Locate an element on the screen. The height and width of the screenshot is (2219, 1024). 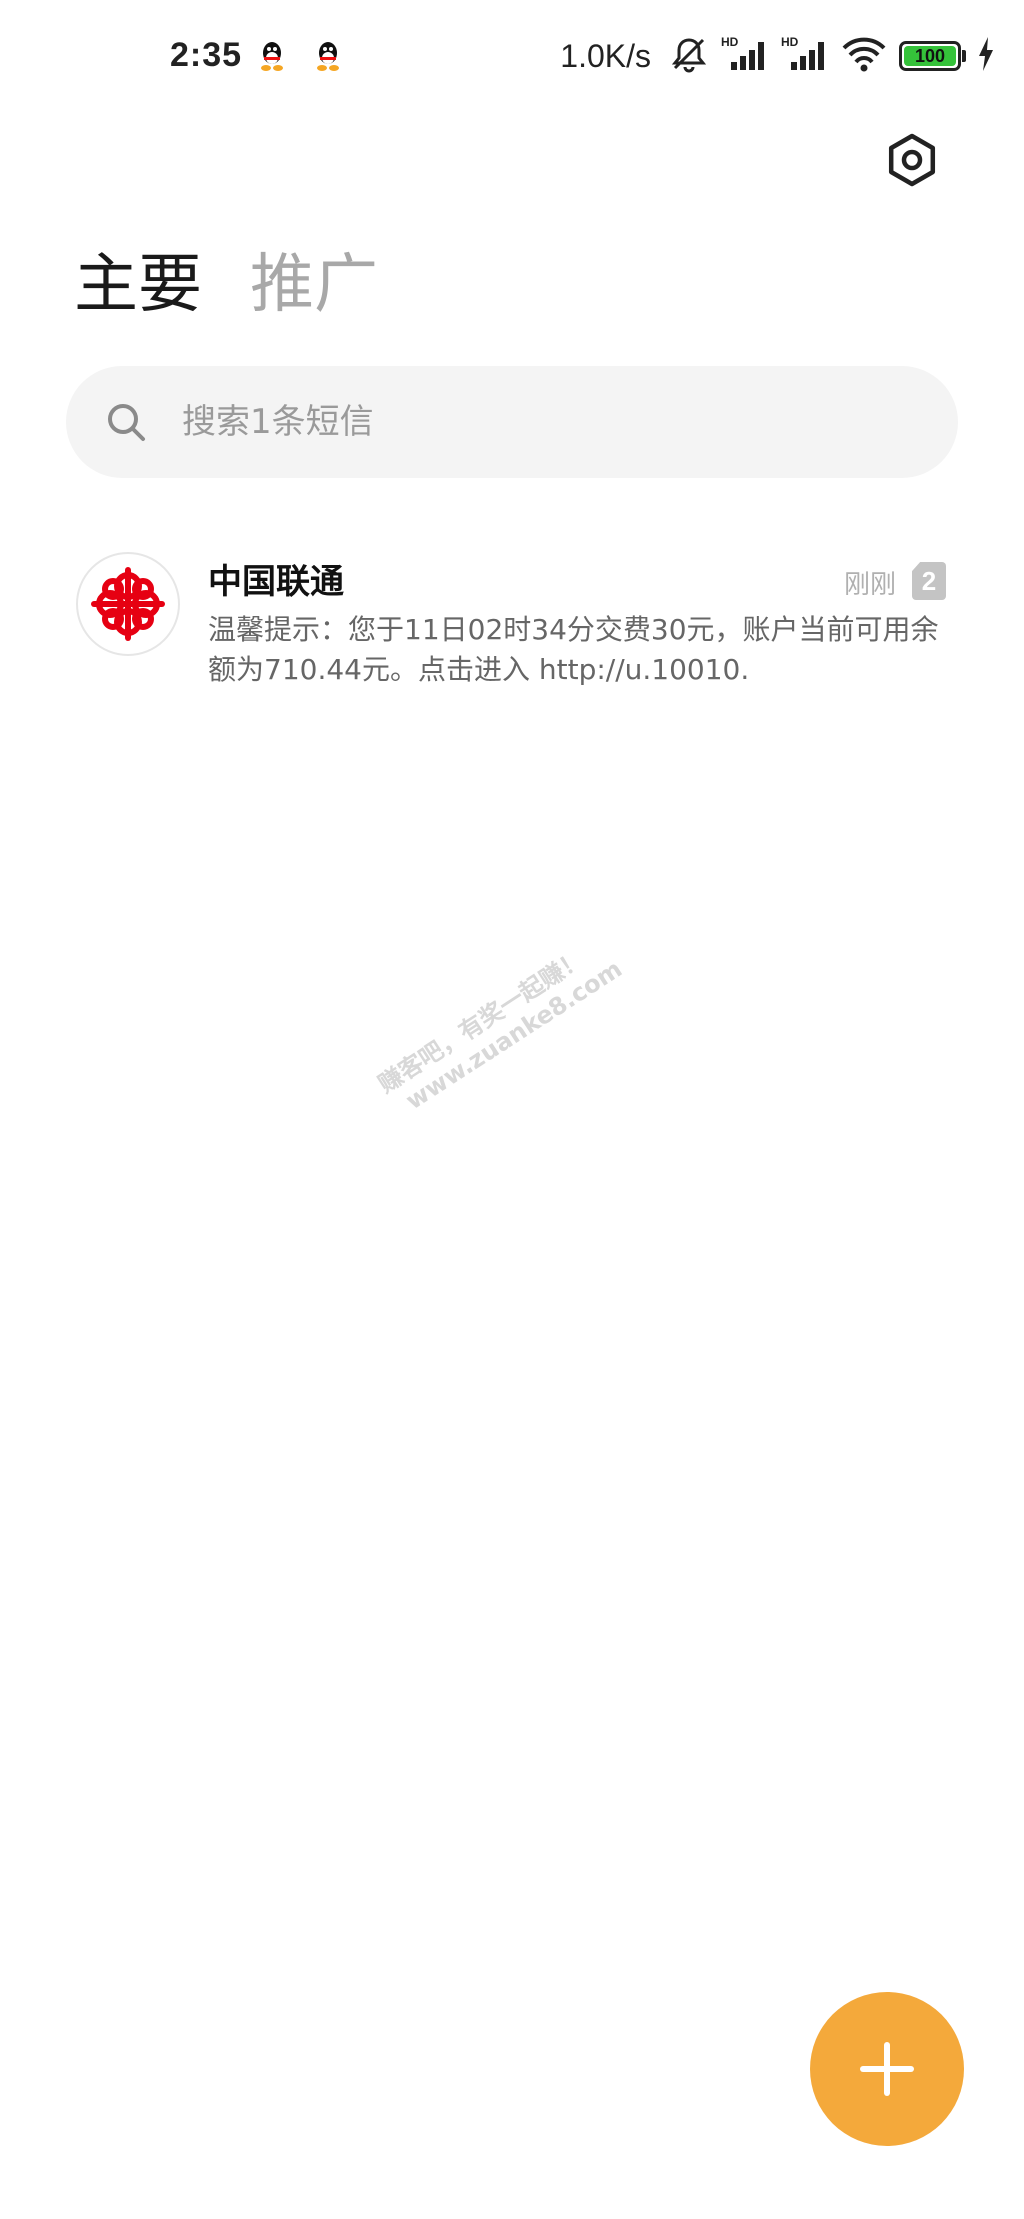
status-right: 1.0K/s HD HD 100 is located at coordinates (777, 56).